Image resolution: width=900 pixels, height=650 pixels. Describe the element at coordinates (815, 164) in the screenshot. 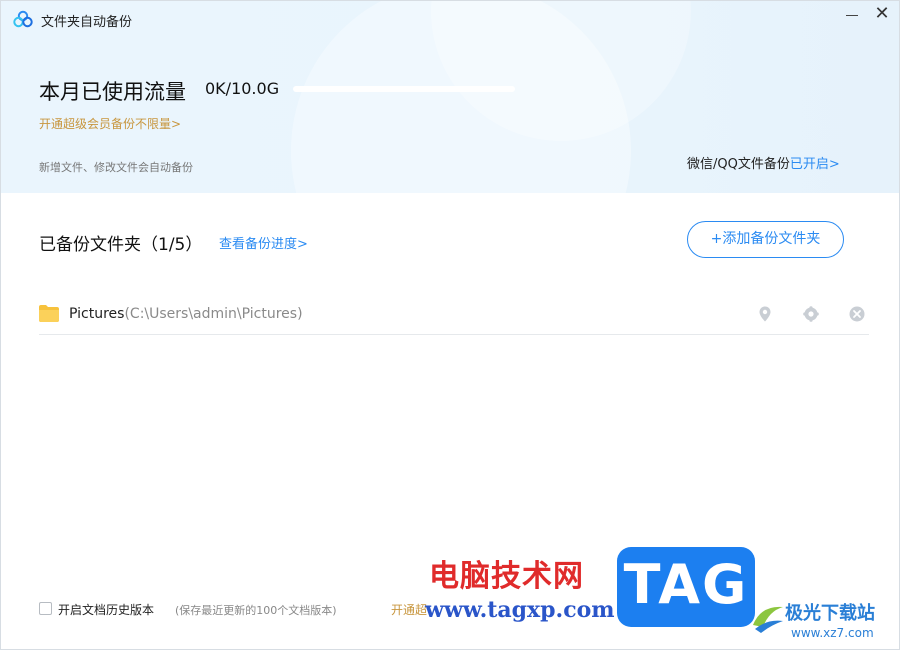

I see `wechat-qq-status-link: 已开启>` at that location.